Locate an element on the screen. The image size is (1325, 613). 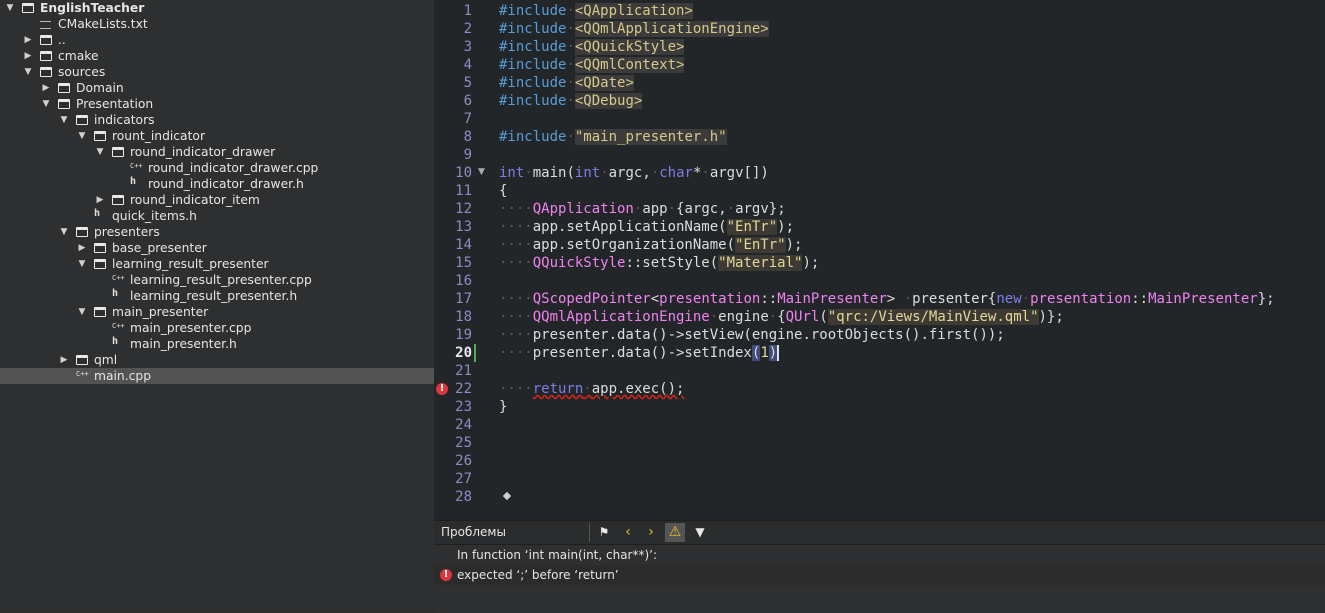
next-issue-icon: › is located at coordinates (651, 532).